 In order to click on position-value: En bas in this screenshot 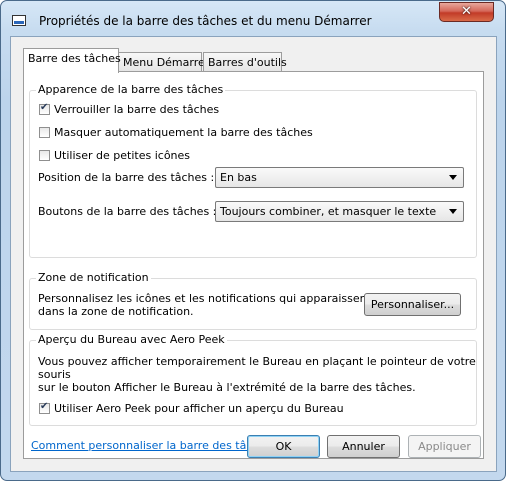, I will do `click(238, 177)`.